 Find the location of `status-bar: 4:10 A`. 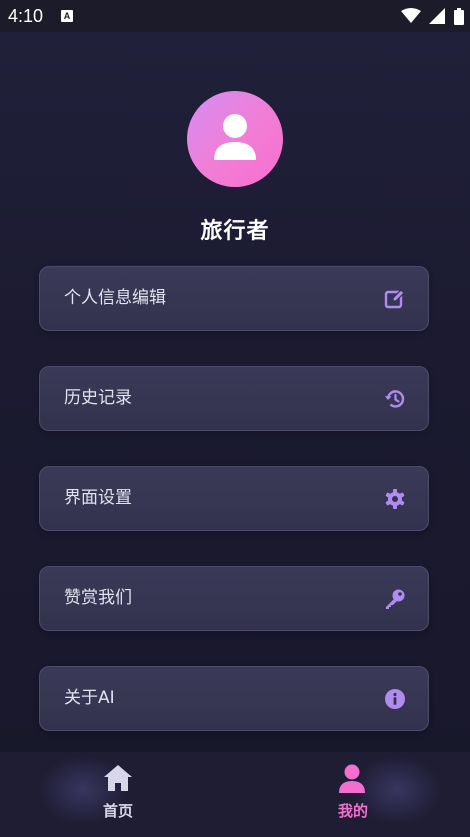

status-bar: 4:10 A is located at coordinates (235, 16).